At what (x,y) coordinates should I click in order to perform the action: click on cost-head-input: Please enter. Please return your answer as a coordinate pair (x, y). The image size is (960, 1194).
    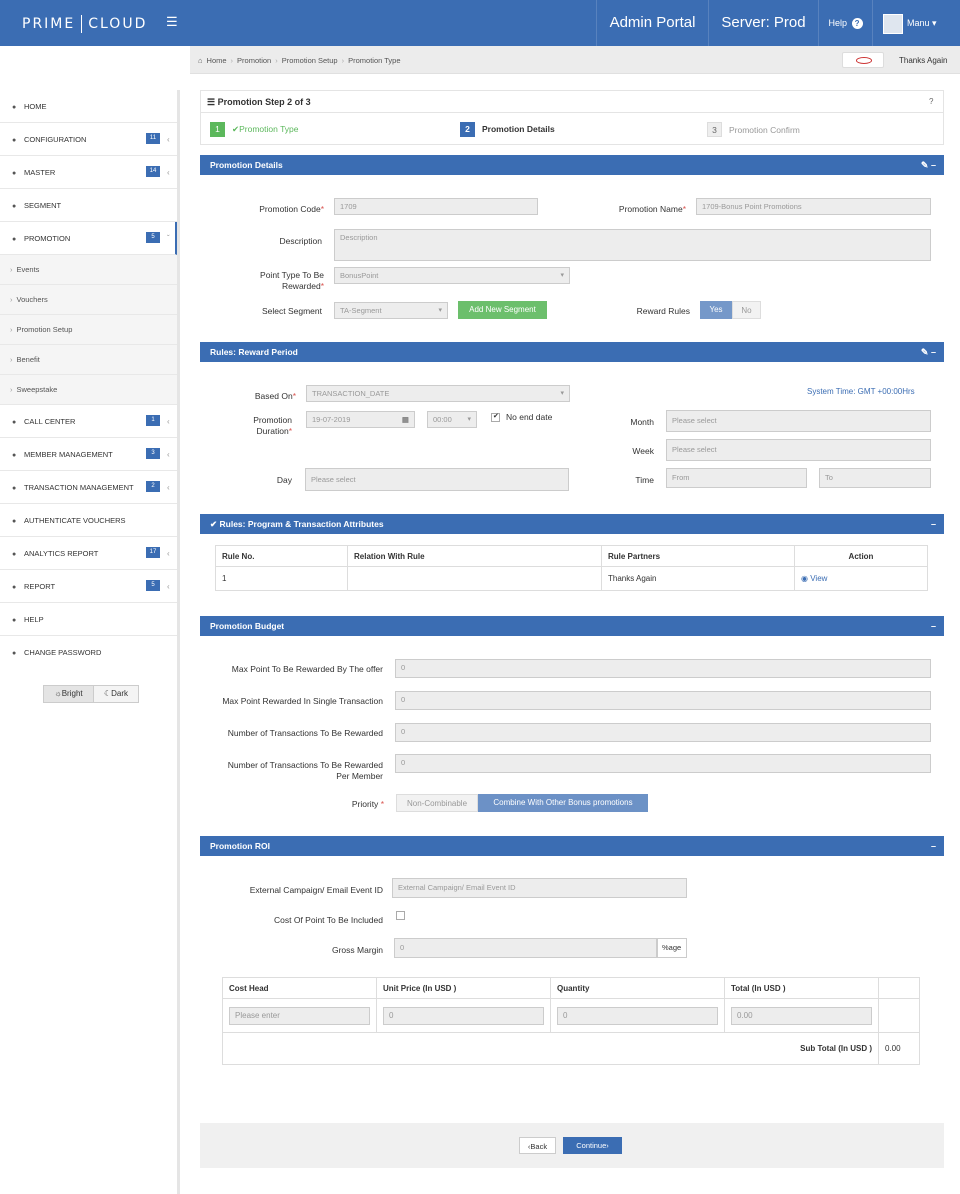
    Looking at the image, I should click on (299, 1015).